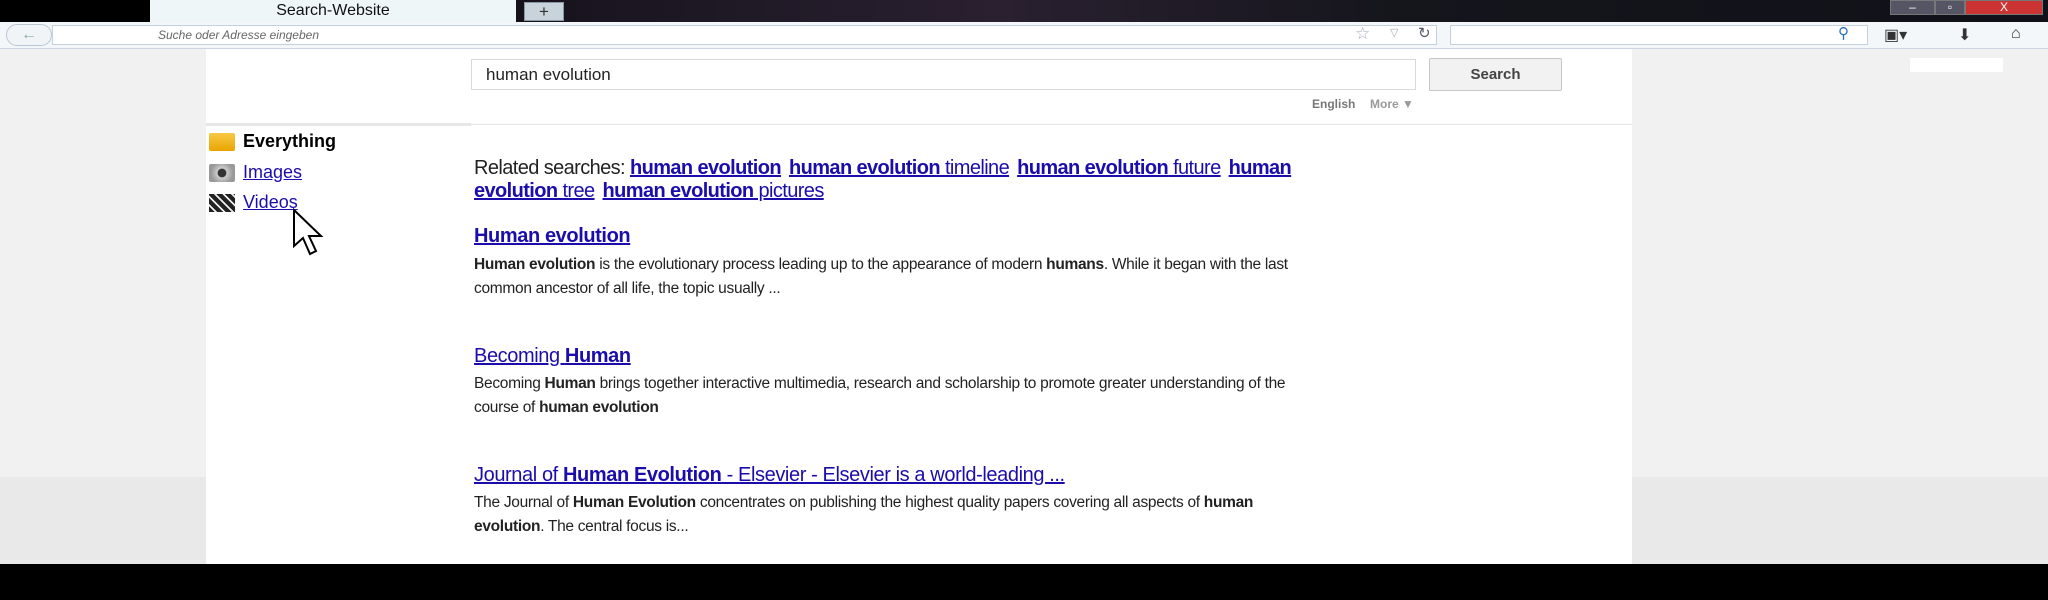 The height and width of the screenshot is (600, 2048). Describe the element at coordinates (2016, 34) in the screenshot. I see `home-icon: ⌂` at that location.